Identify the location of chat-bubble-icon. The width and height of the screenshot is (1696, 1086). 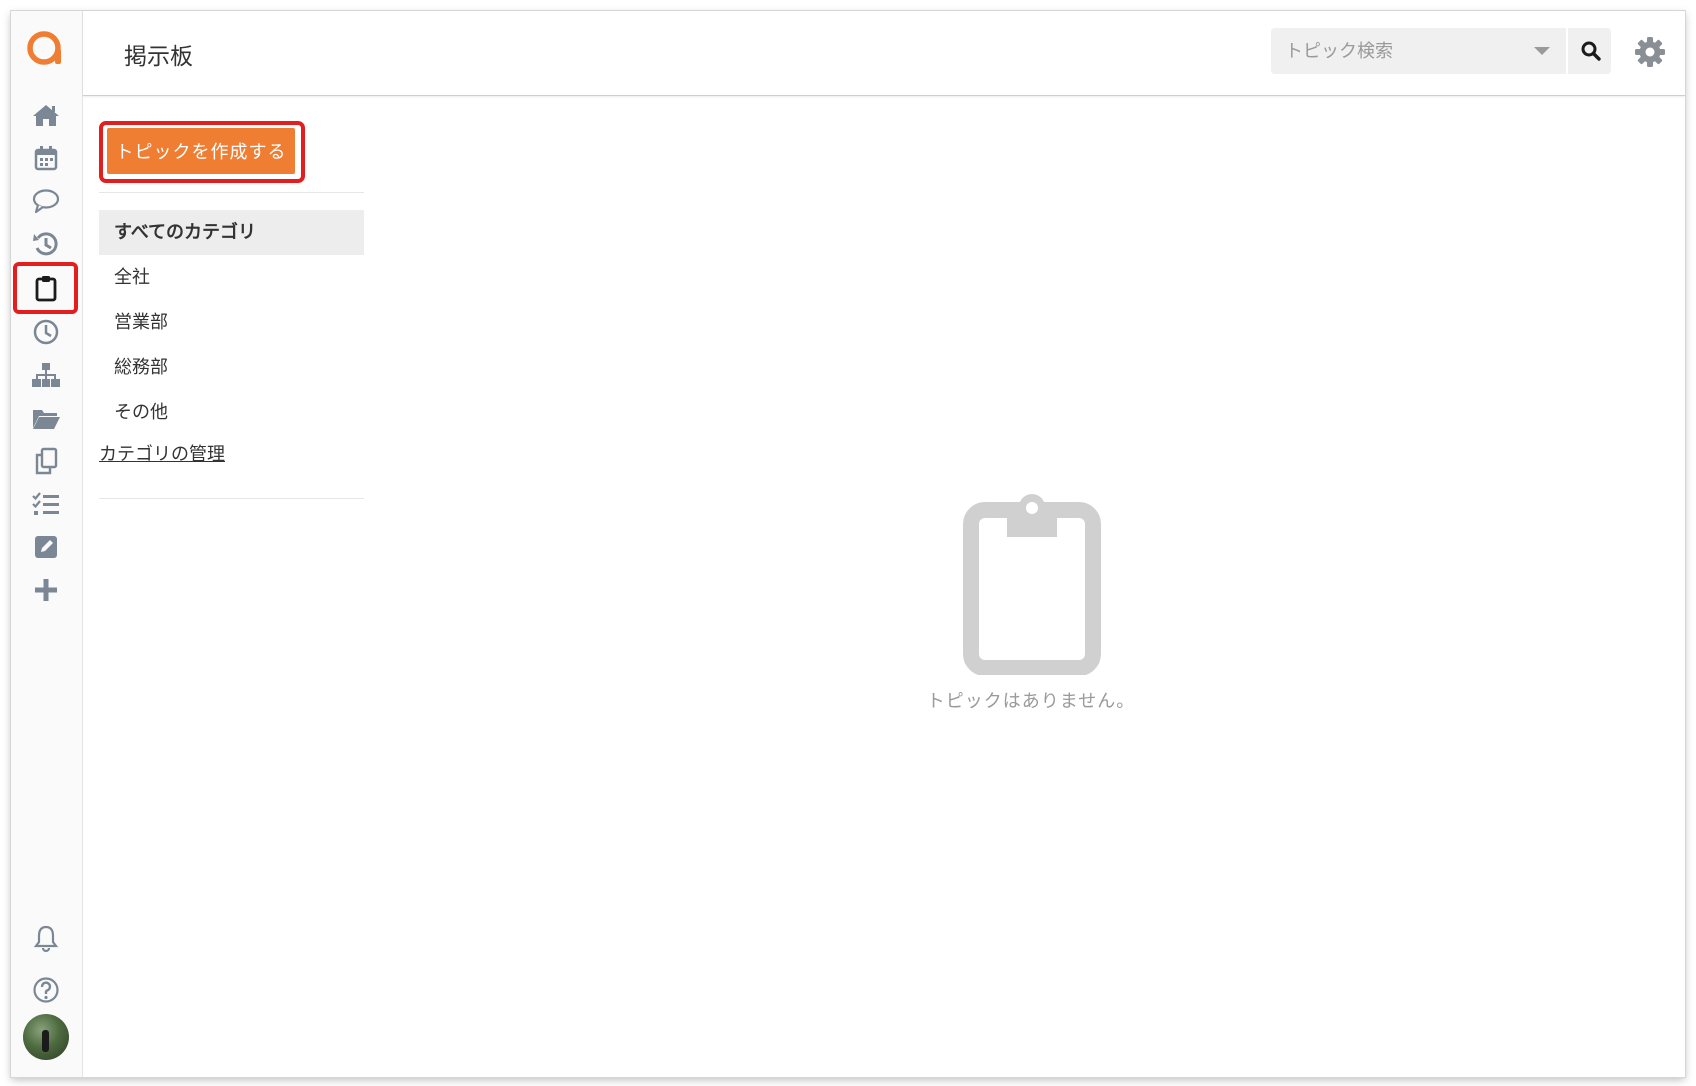
(46, 201).